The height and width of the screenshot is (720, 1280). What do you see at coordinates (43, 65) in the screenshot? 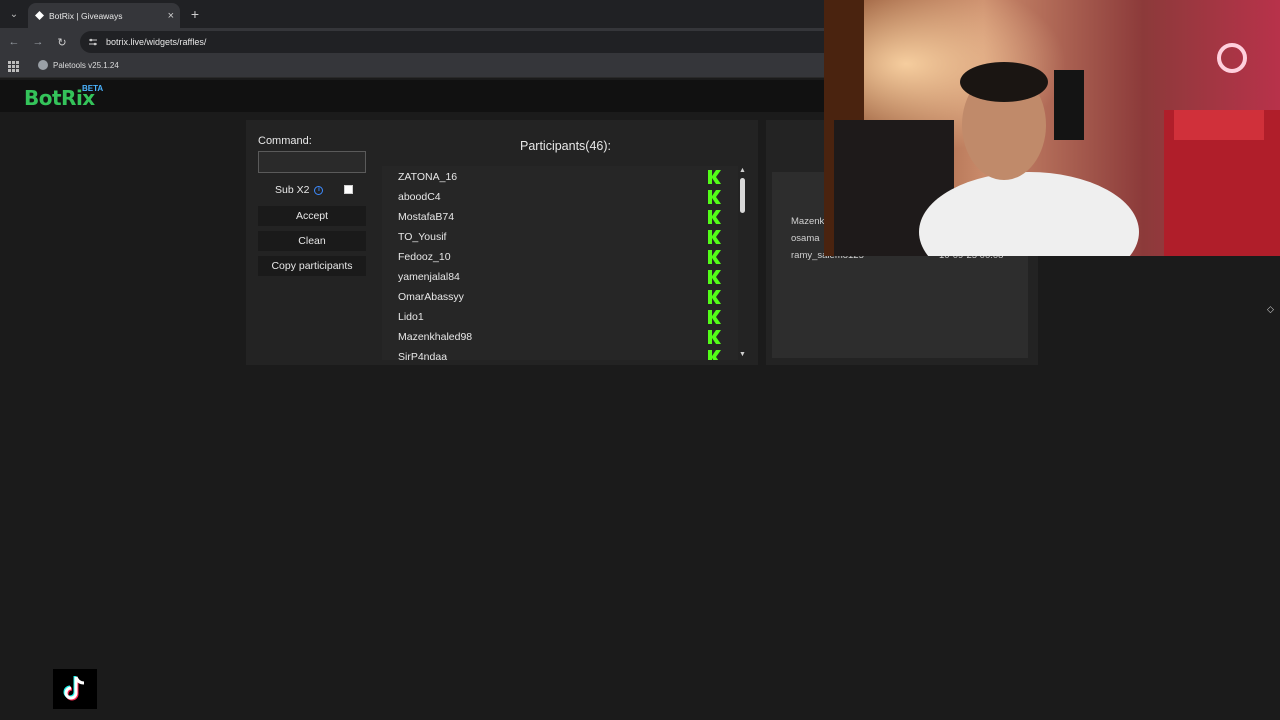
I see `globe-icon` at bounding box center [43, 65].